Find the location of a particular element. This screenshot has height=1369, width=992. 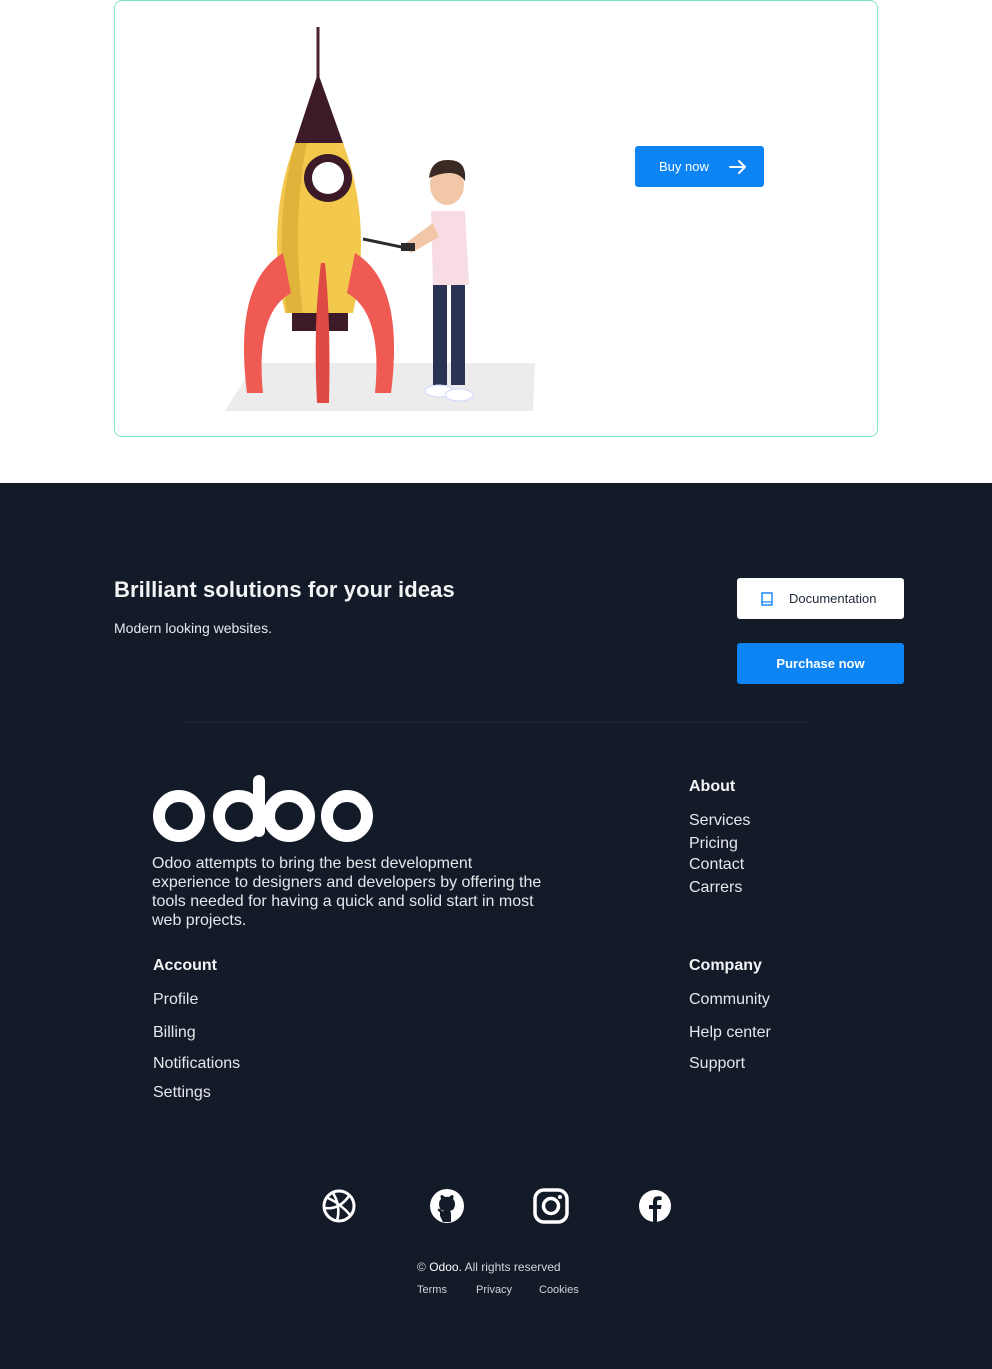

footer-link-pricing: Pricing is located at coordinates (713, 844).